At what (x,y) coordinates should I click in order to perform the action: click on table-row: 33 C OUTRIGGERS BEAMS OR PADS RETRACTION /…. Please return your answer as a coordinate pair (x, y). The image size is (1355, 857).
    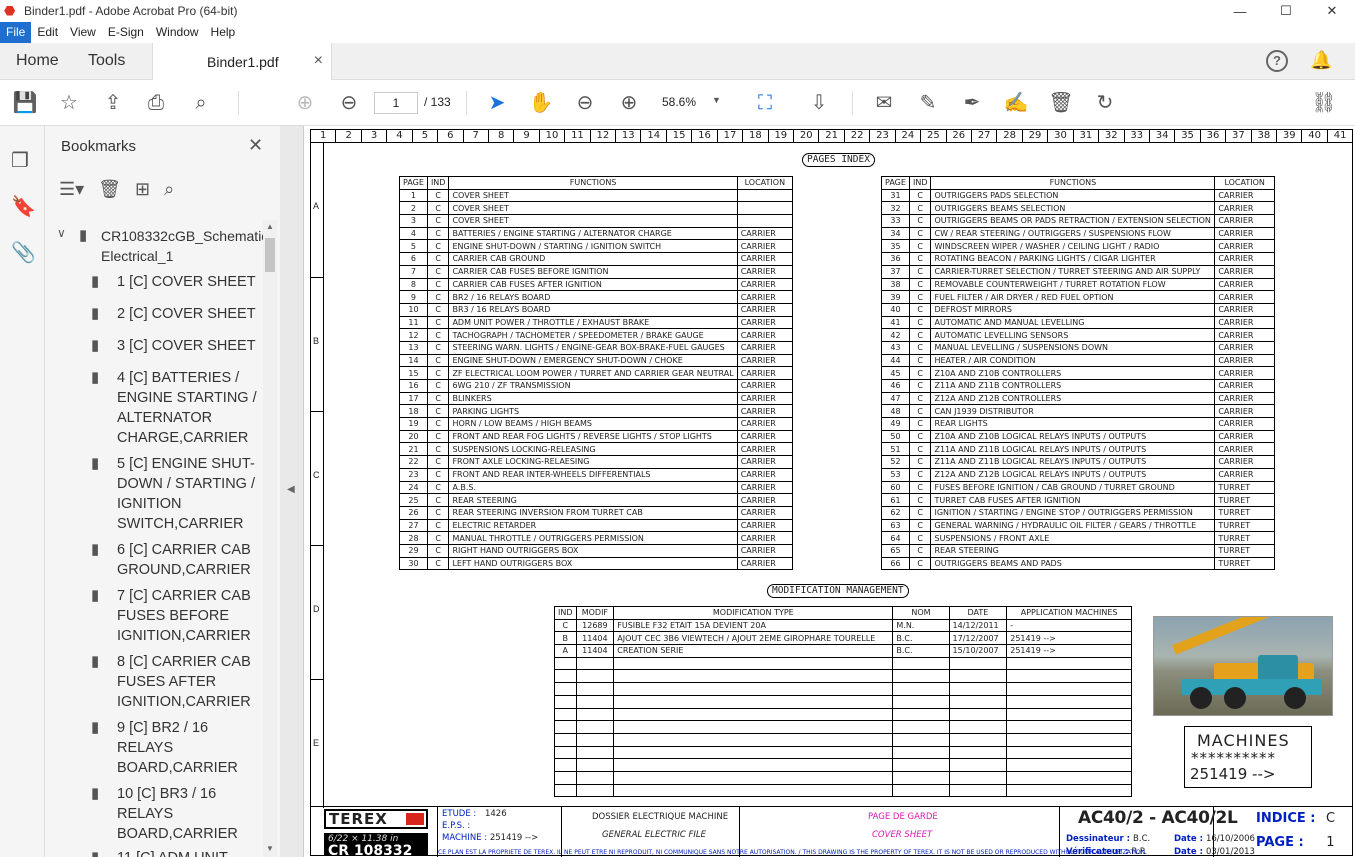
    Looking at the image, I should click on (1078, 221).